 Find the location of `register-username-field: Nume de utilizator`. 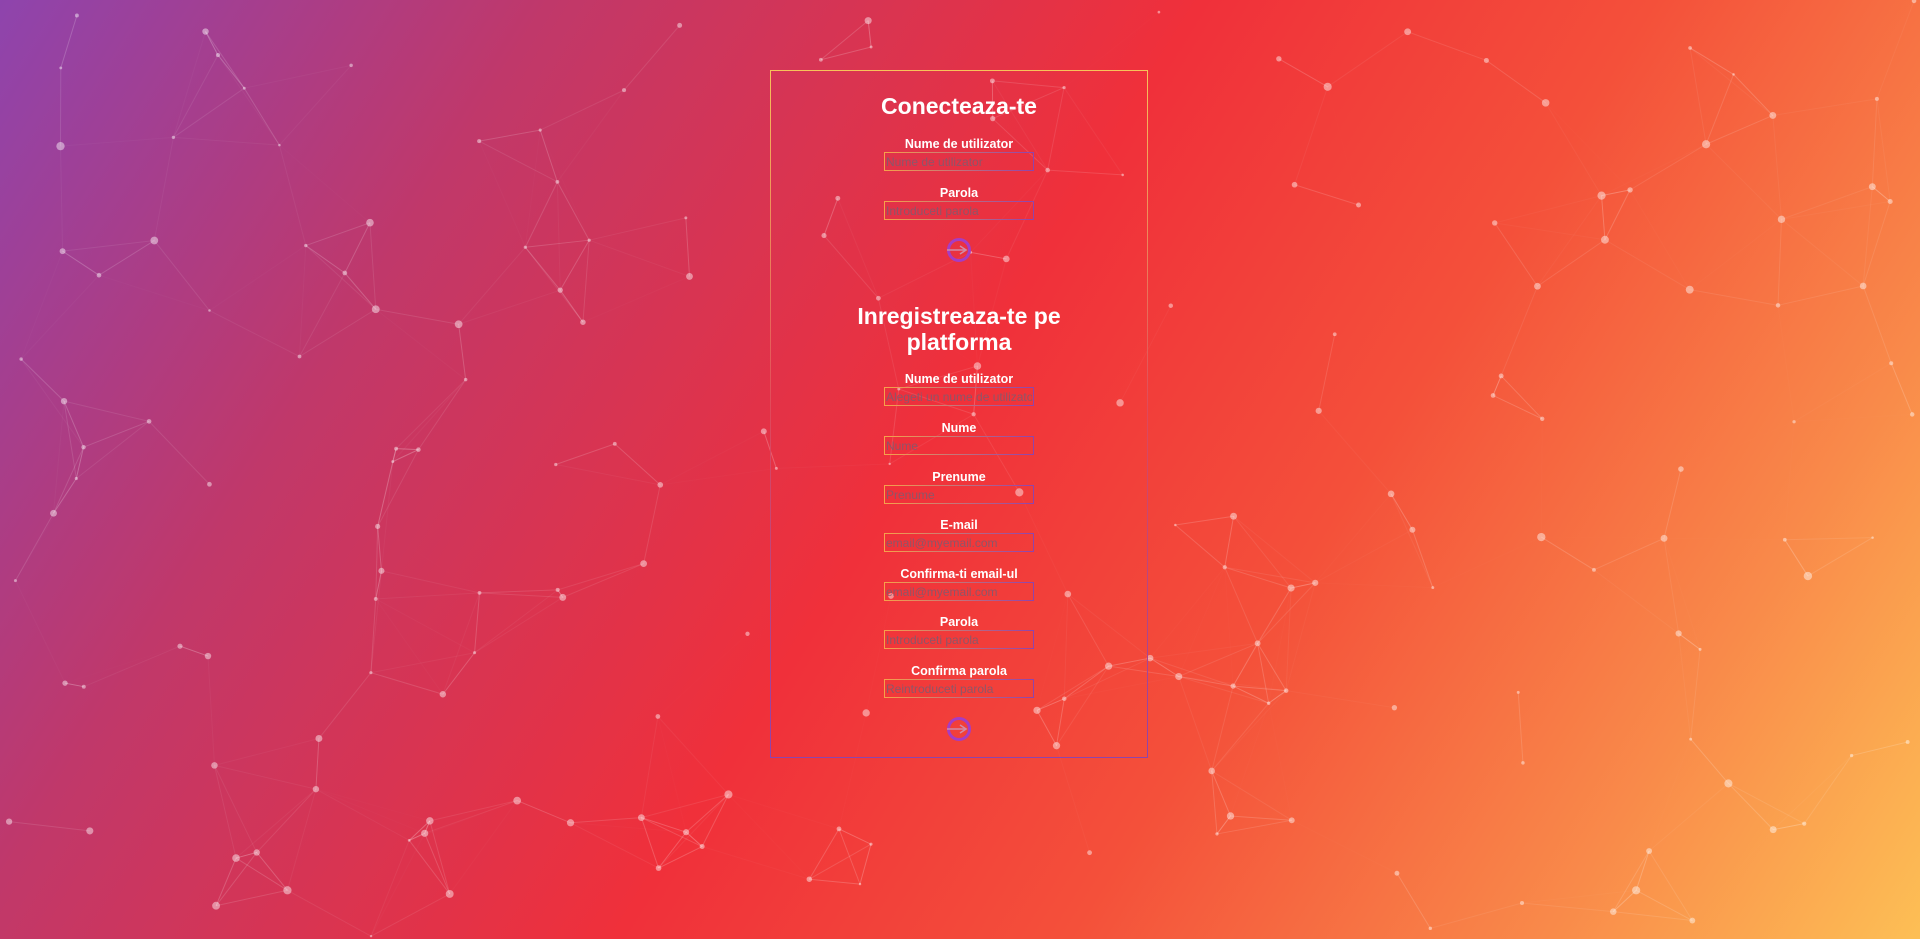

register-username-field: Nume de utilizator is located at coordinates (959, 391).